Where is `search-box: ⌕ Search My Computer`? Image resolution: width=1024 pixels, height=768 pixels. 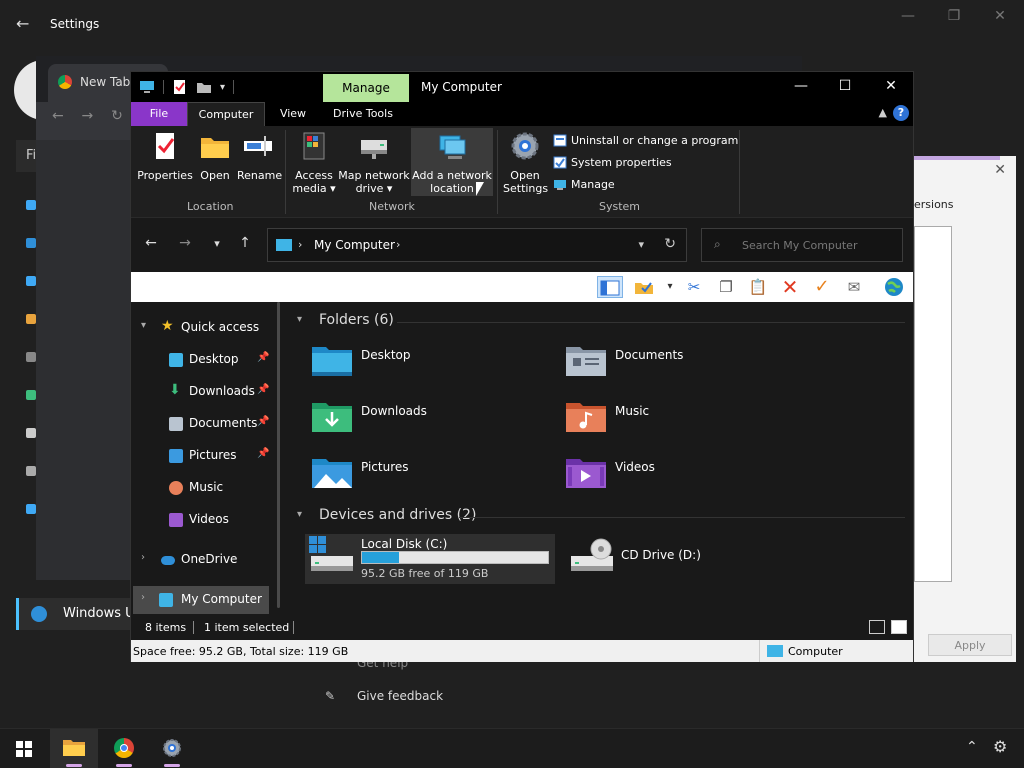
search-box: ⌕ Search My Computer is located at coordinates (802, 245).